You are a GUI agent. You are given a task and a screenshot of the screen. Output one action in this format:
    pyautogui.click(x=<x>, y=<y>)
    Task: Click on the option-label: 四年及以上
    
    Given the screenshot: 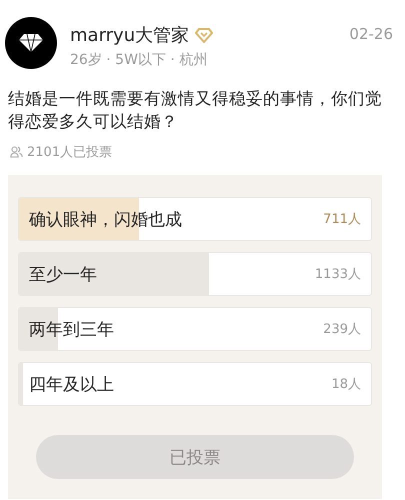 What is the action you would take?
    pyautogui.click(x=71, y=385)
    